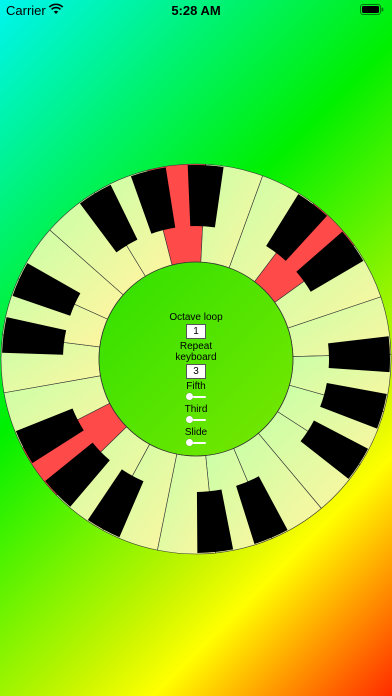  What do you see at coordinates (372, 9) in the screenshot?
I see `battery-icon` at bounding box center [372, 9].